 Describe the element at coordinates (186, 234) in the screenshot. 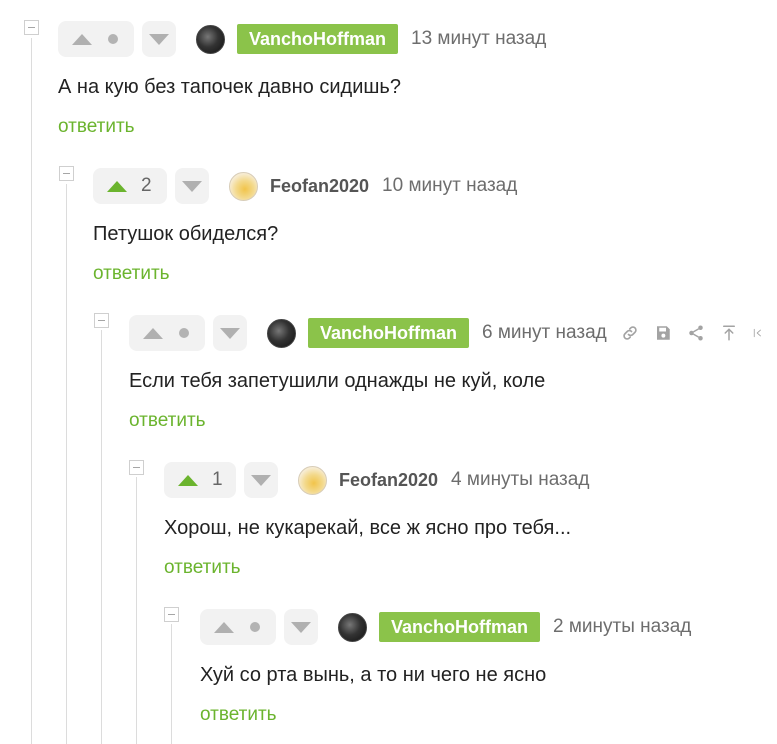

I see `comment-text: Петушок обиделся?` at that location.